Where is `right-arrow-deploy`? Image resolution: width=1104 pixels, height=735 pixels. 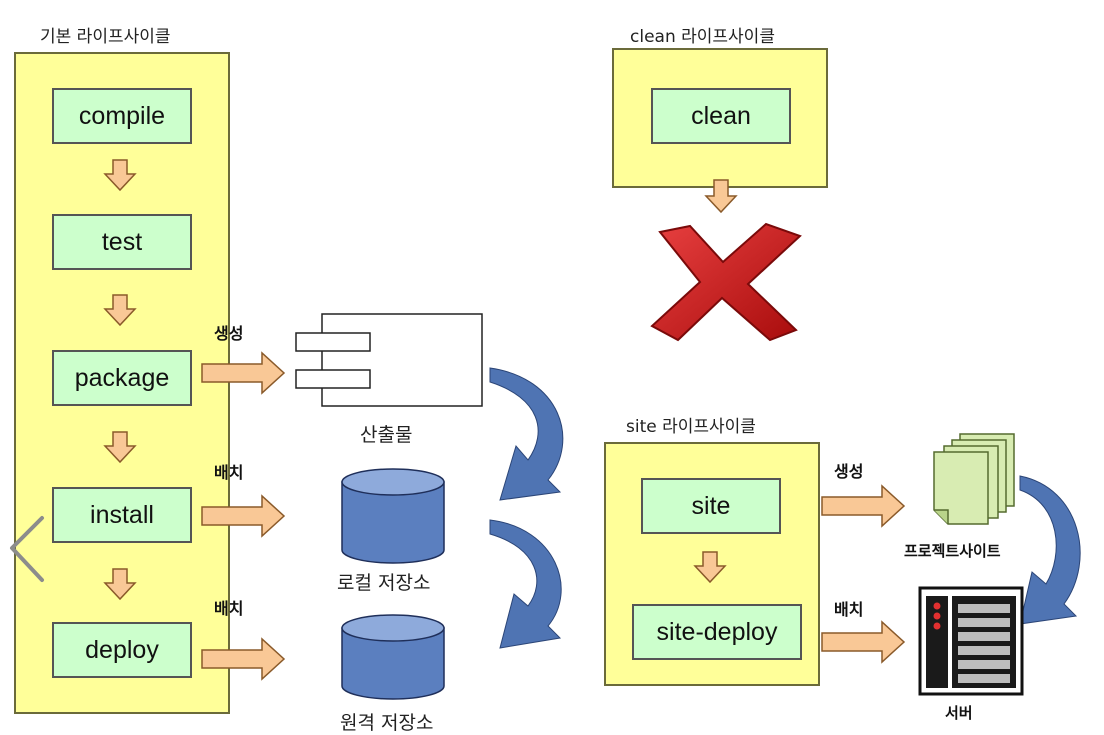 right-arrow-deploy is located at coordinates (243, 659).